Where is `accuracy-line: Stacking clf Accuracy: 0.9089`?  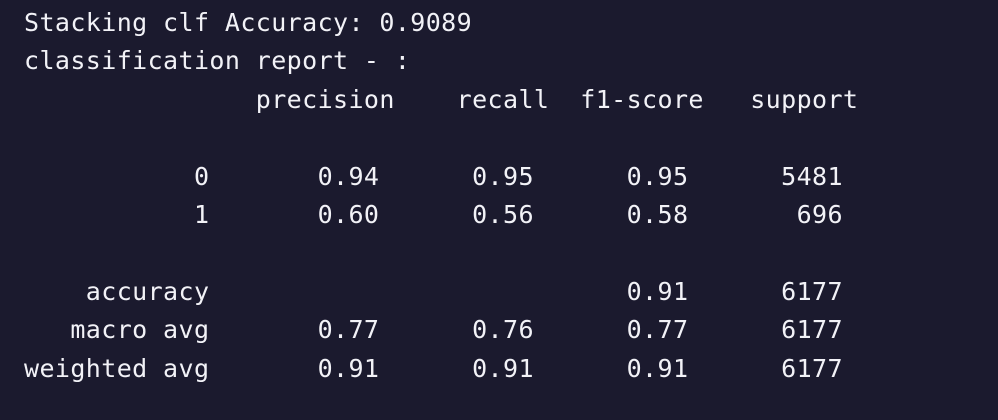
accuracy-line: Stacking clf Accuracy: 0.9089 is located at coordinates (248, 22).